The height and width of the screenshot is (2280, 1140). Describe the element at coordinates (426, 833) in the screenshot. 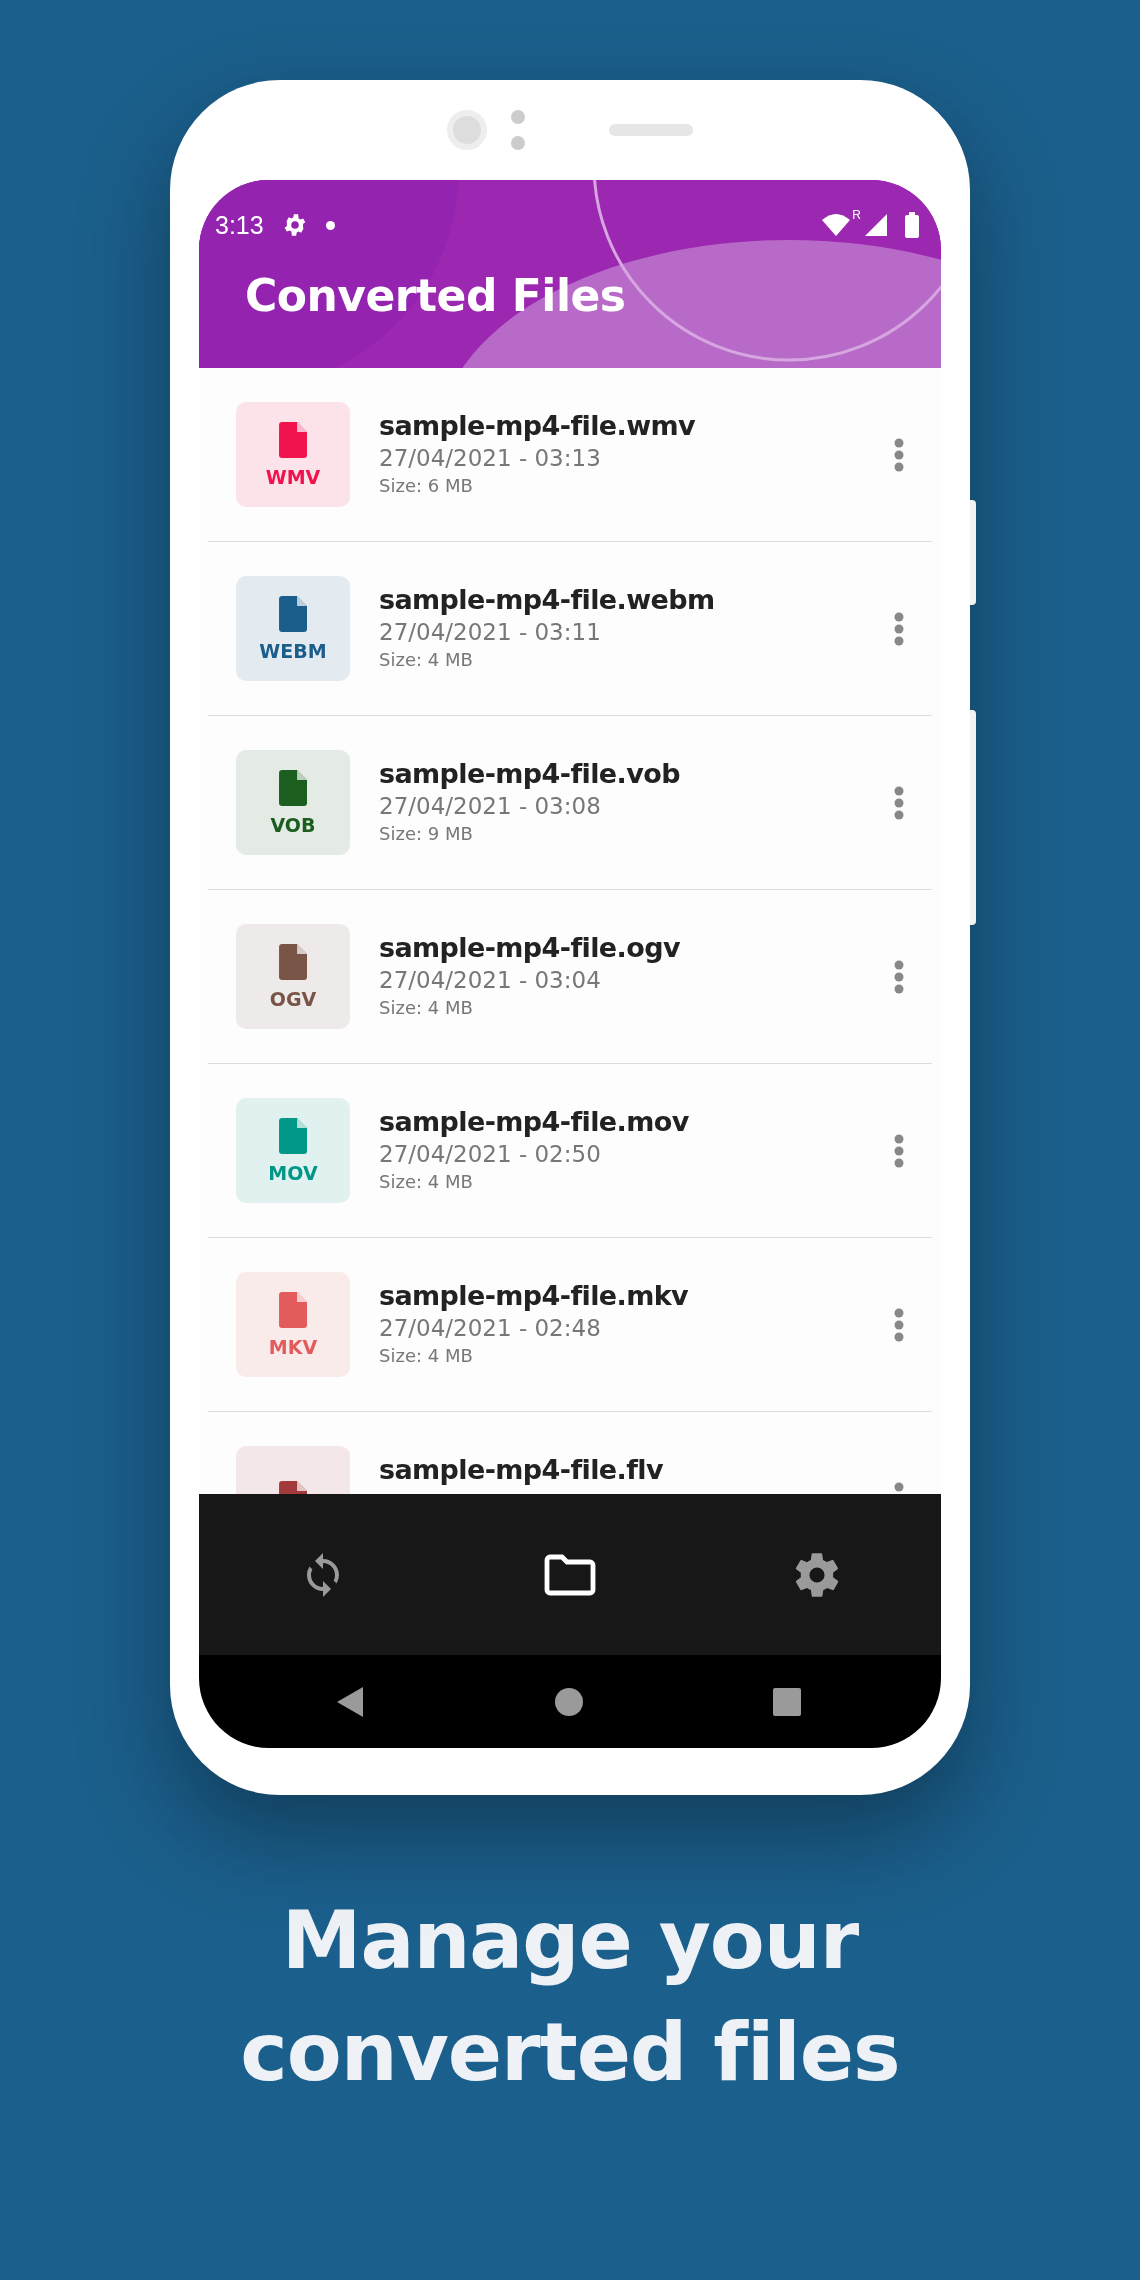

I see `file-size: Size: 9 MB` at that location.